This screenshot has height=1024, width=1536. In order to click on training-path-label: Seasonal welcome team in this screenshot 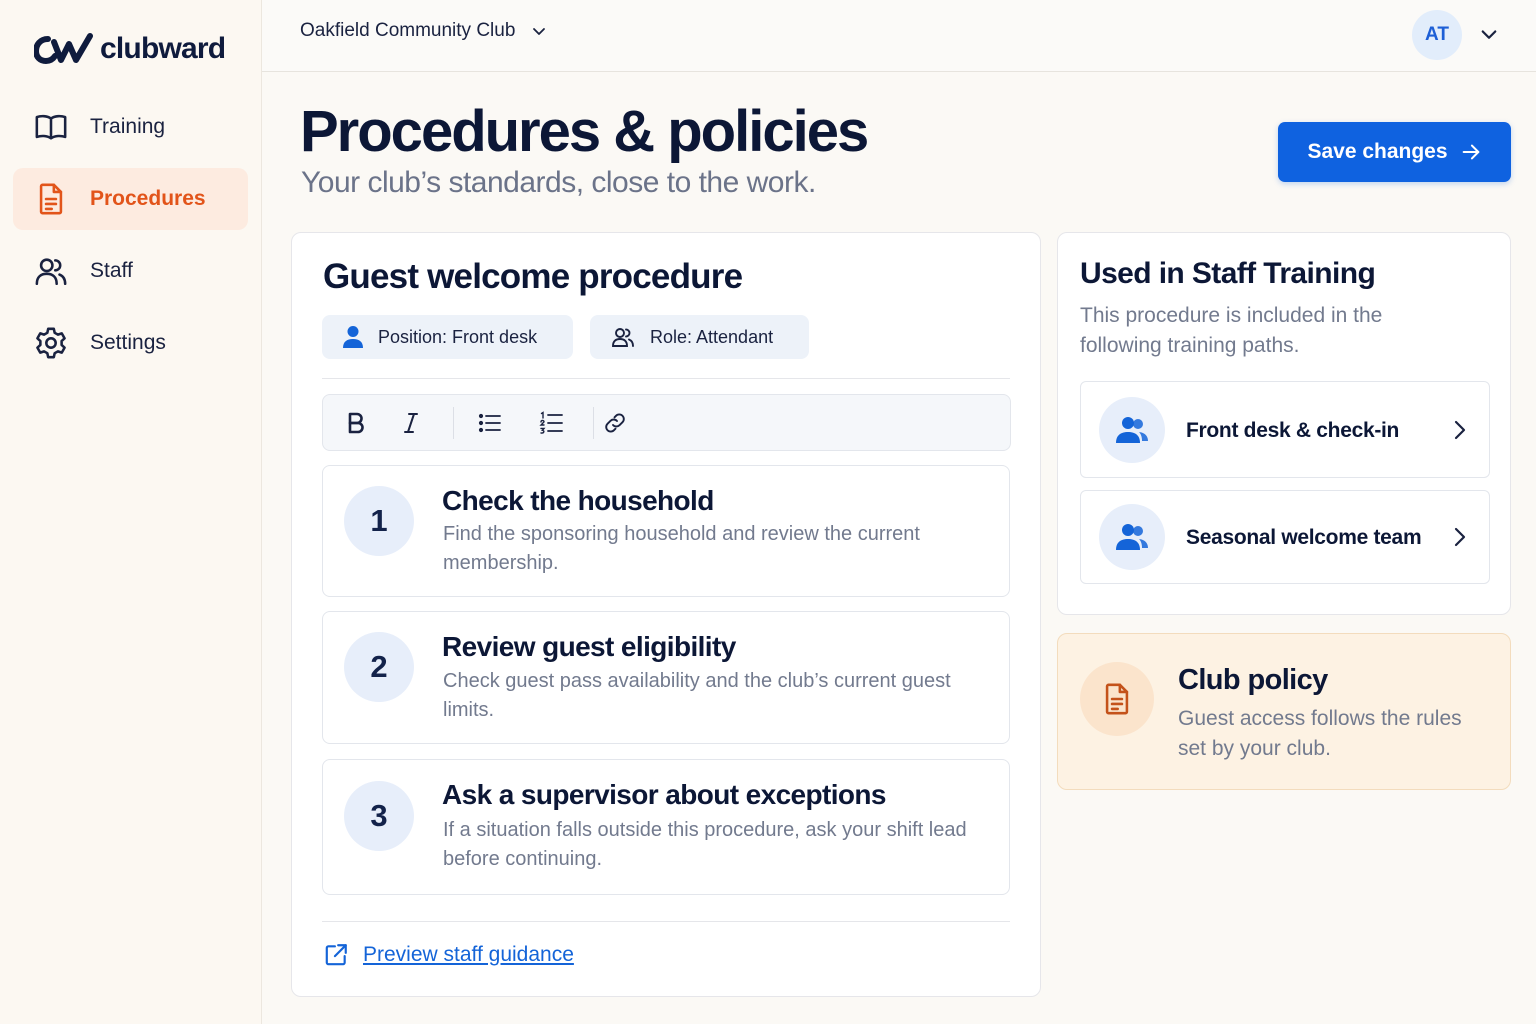, I will do `click(1304, 537)`.